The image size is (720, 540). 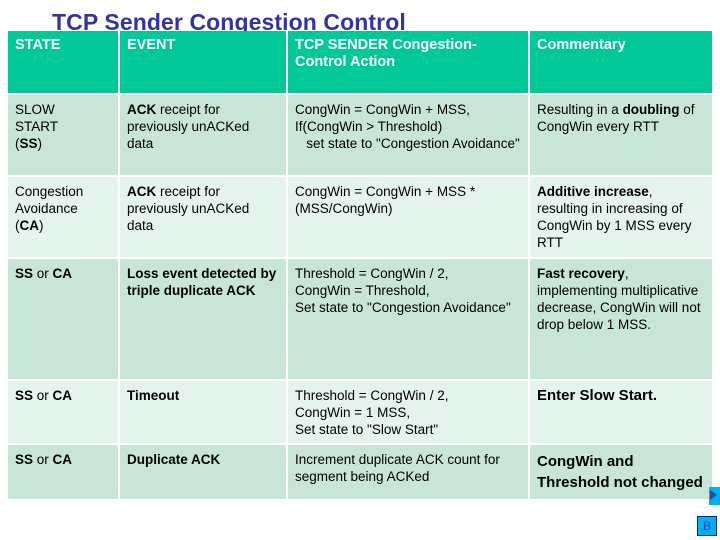 I want to click on corner-badge: B, so click(x=707, y=526).